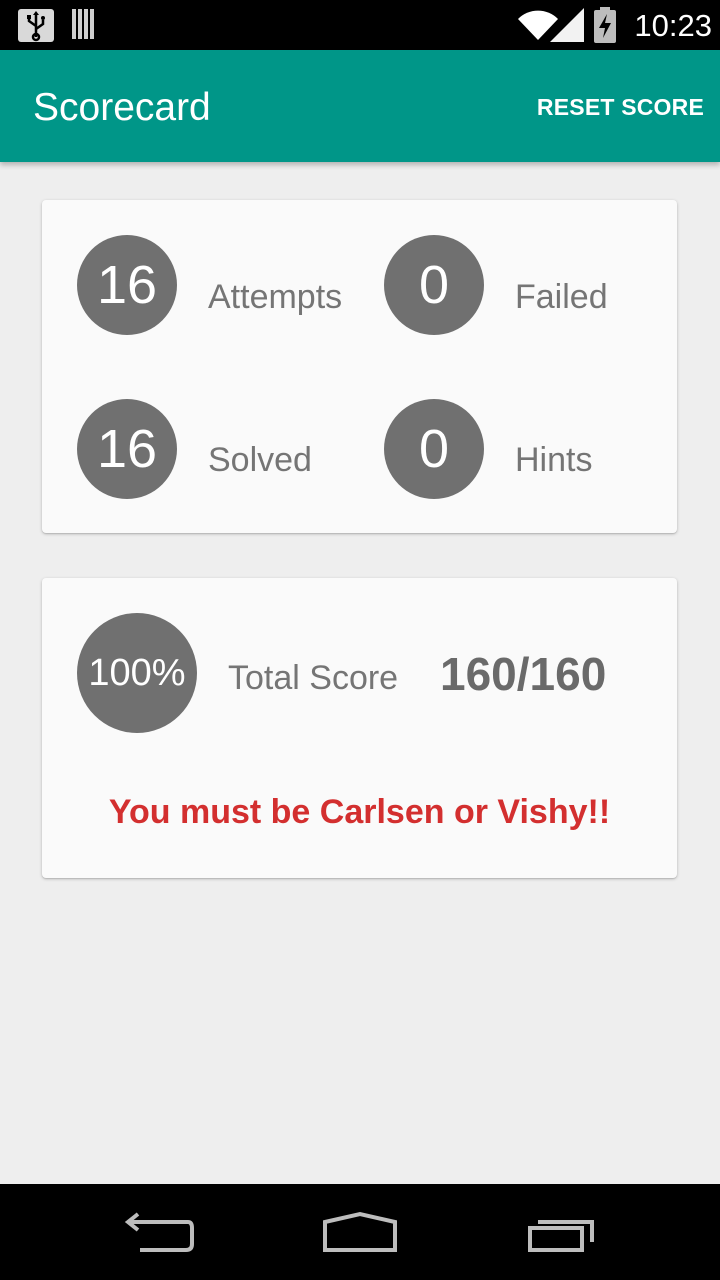  Describe the element at coordinates (36, 25) in the screenshot. I see `usb-icon` at that location.